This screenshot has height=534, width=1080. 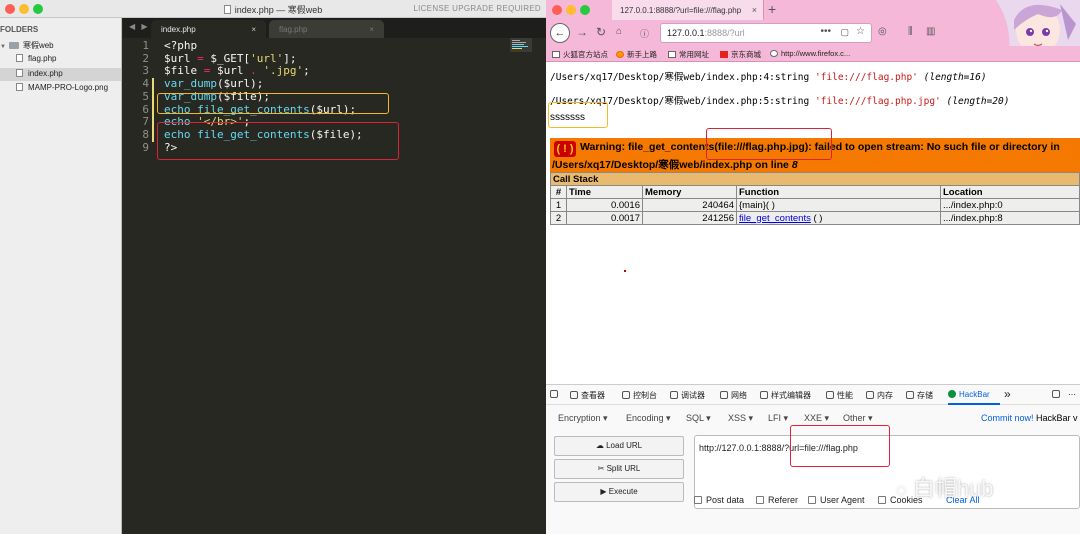 What do you see at coordinates (290, 58) in the screenshot?
I see `code-token: ];` at bounding box center [290, 58].